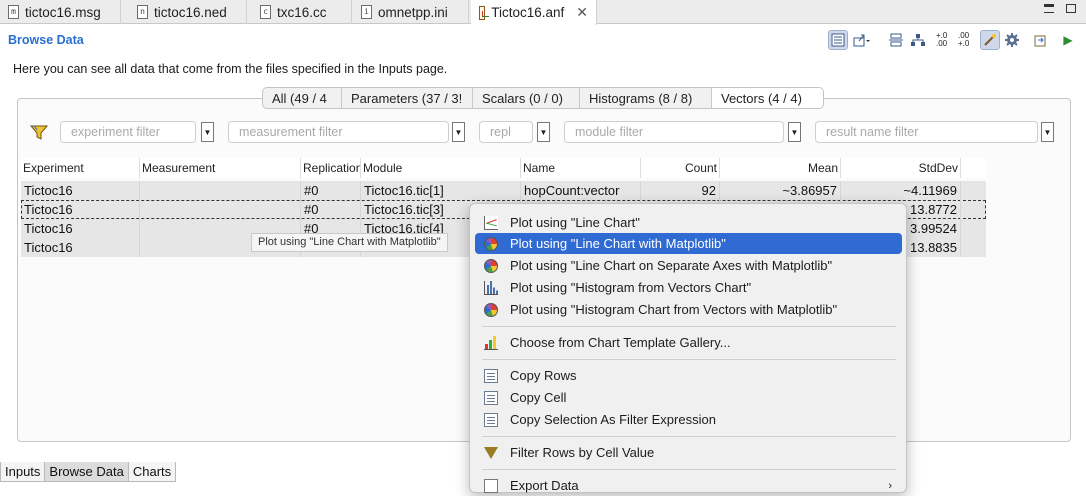 This screenshot has height=496, width=1086. I want to click on menu-item-label: Plot using "Line Chart", so click(575, 222).